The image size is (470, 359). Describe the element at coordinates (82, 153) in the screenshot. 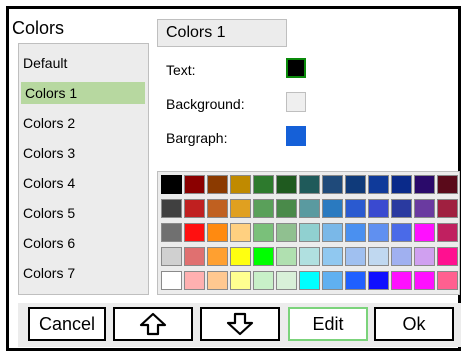

I see `scheme-list-item: Colors 3` at that location.